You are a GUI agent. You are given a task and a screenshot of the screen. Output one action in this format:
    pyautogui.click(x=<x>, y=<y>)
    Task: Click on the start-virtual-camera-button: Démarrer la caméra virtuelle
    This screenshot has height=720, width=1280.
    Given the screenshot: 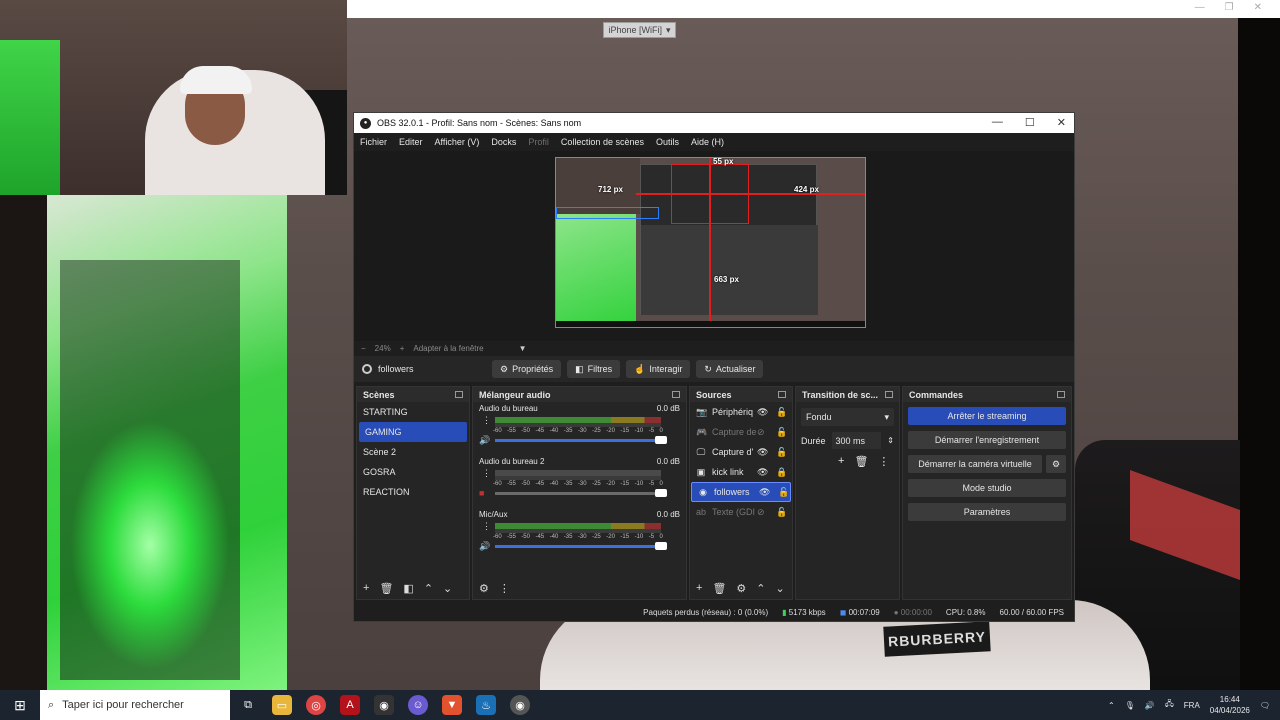 What is the action you would take?
    pyautogui.click(x=975, y=464)
    